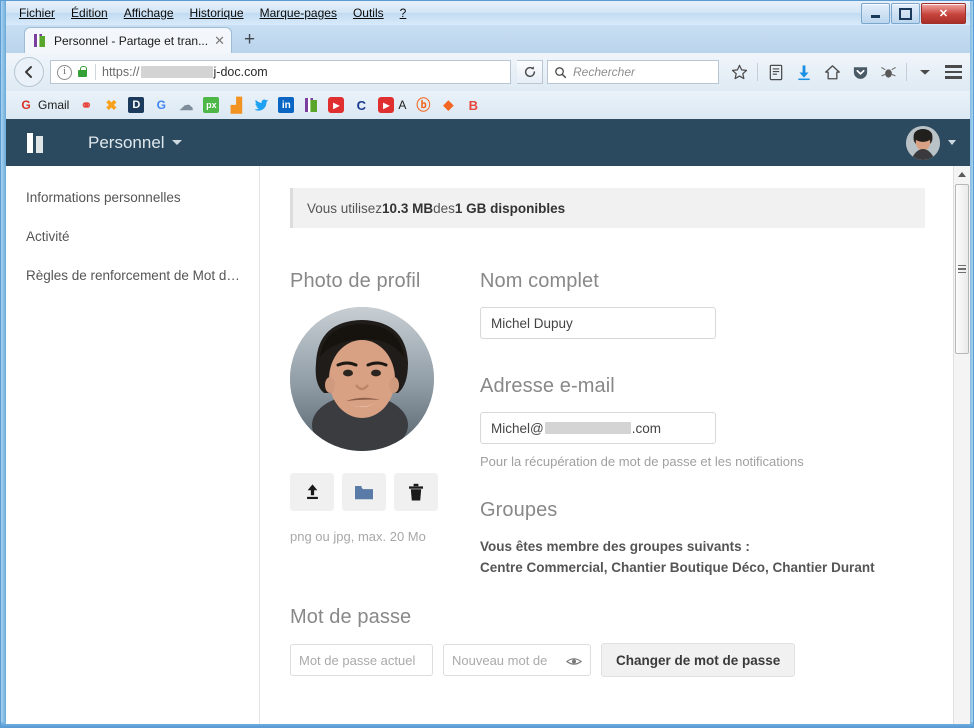 Image resolution: width=974 pixels, height=728 pixels. What do you see at coordinates (402, 105) in the screenshot?
I see `bookmark-youtube-a-label: A` at bounding box center [402, 105].